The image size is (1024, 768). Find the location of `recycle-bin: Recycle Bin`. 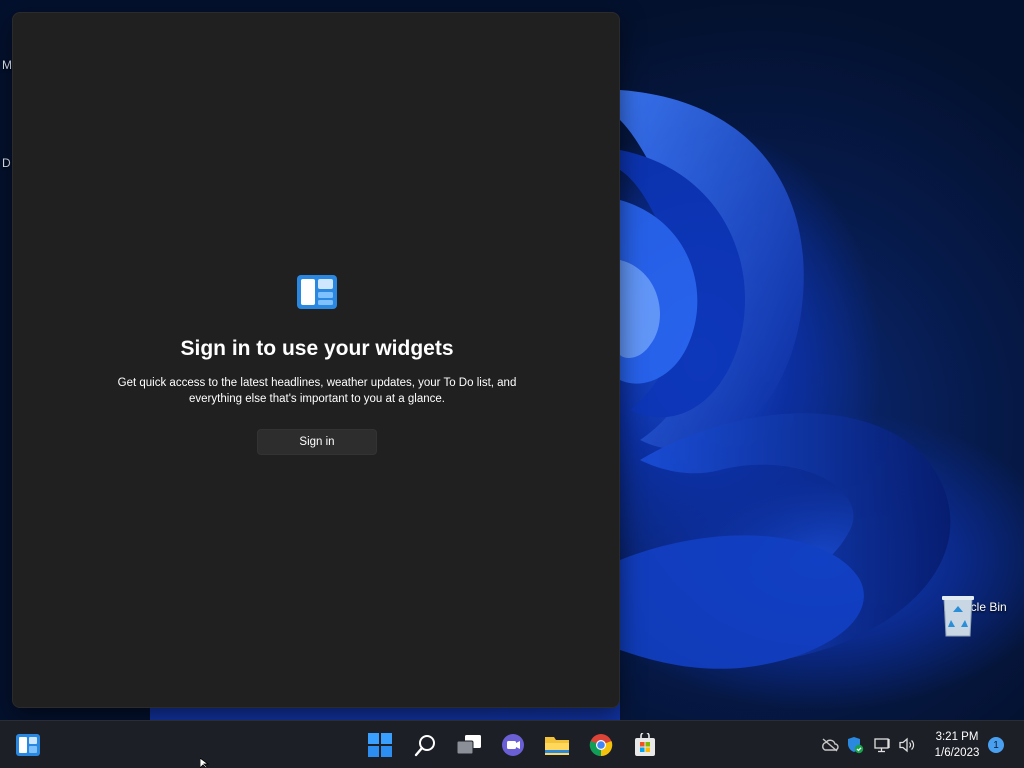

recycle-bin: Recycle Bin is located at coordinates (975, 630).